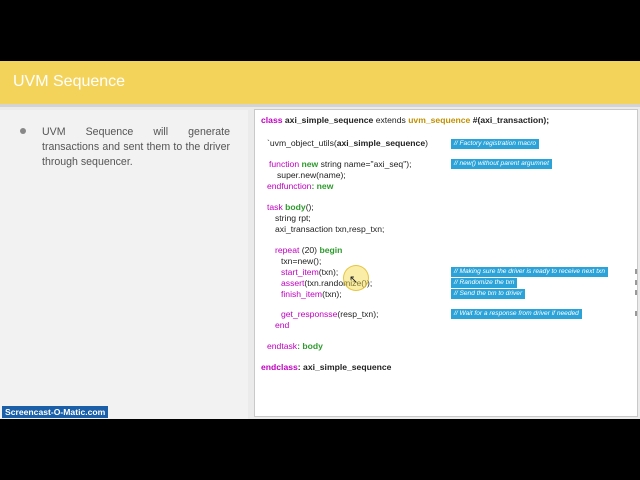  Describe the element at coordinates (340, 164) in the screenshot. I see `code-line-function: function new string name="axi_seq");` at that location.